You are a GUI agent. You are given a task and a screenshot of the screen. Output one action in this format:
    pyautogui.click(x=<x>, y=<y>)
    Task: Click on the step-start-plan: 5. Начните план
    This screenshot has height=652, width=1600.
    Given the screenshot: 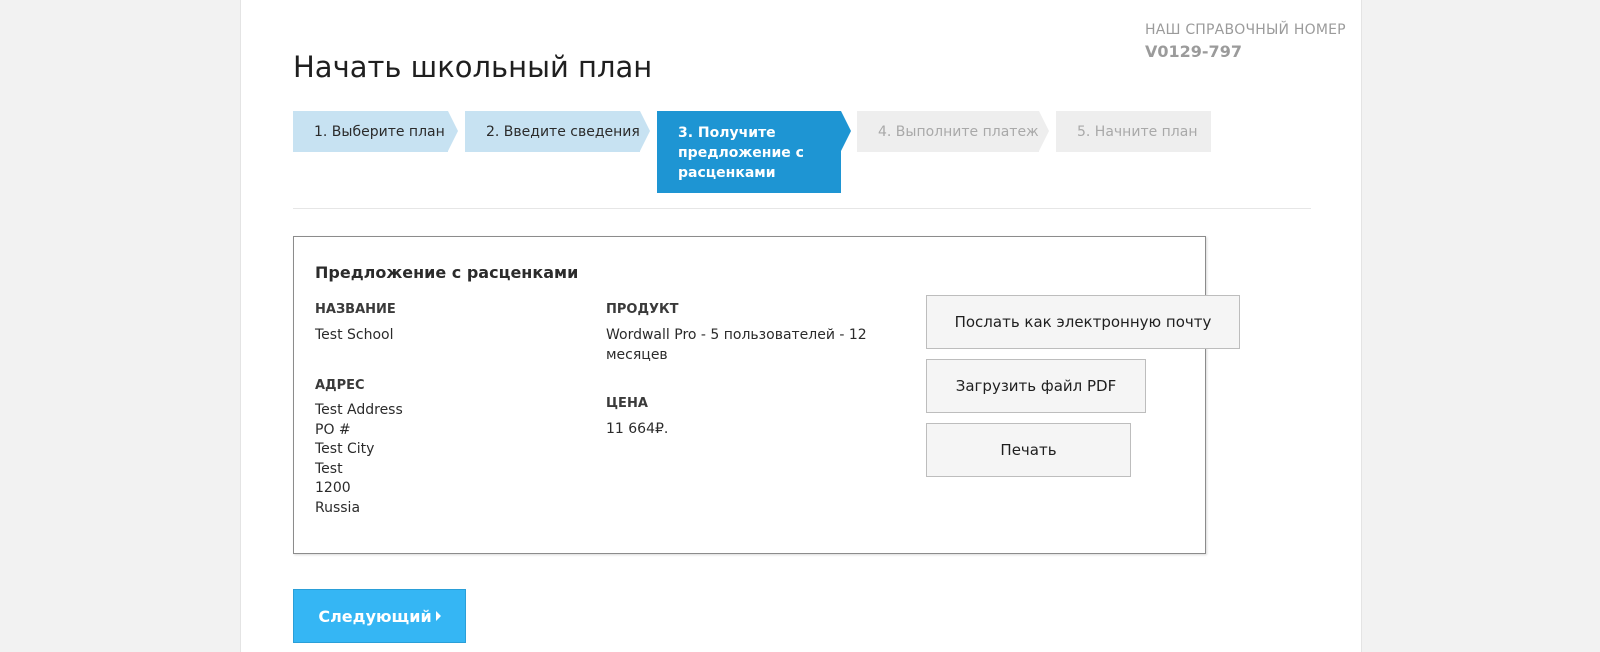 What is the action you would take?
    pyautogui.click(x=1133, y=131)
    